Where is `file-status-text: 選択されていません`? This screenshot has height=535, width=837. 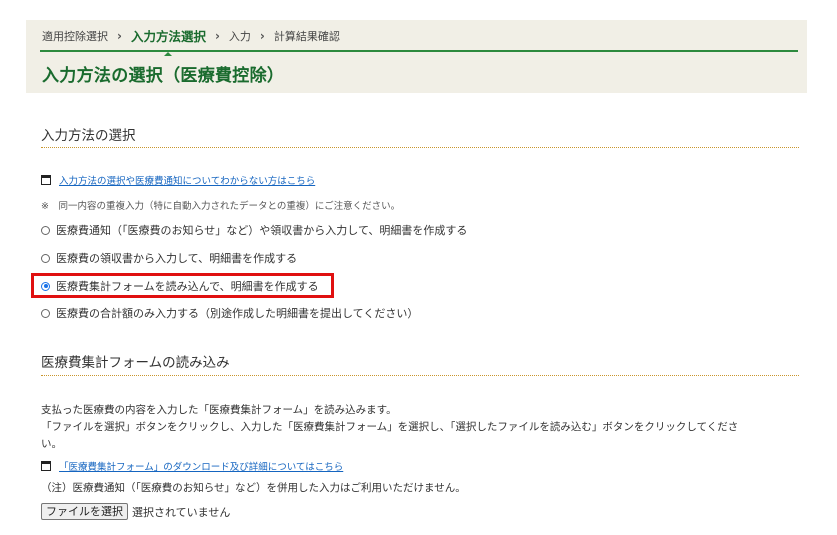 file-status-text: 選択されていません is located at coordinates (181, 512).